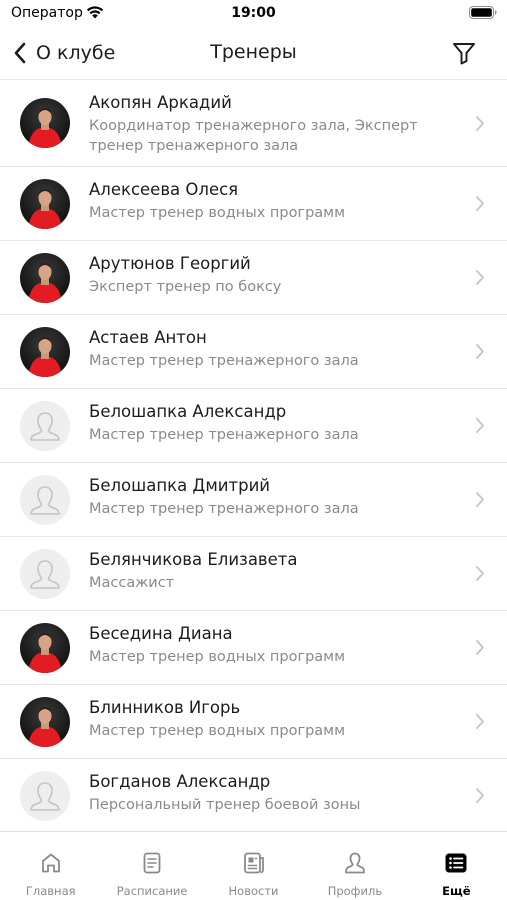 The height and width of the screenshot is (900, 507). I want to click on more-list-icon, so click(456, 863).